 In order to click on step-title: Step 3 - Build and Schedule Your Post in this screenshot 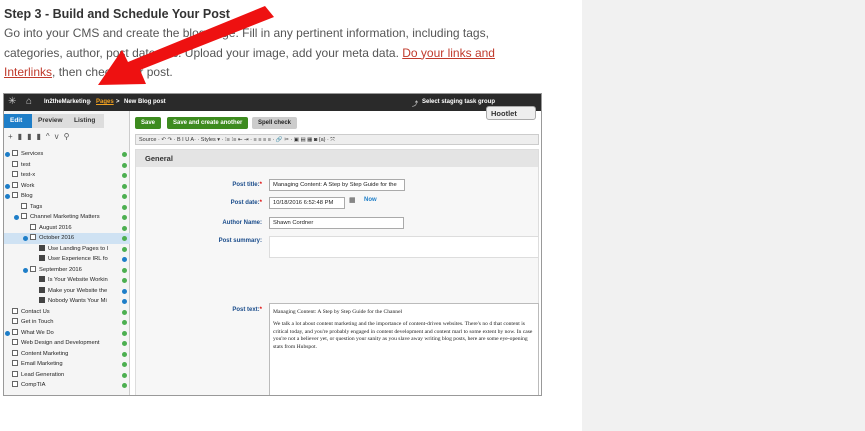, I will do `click(117, 14)`.